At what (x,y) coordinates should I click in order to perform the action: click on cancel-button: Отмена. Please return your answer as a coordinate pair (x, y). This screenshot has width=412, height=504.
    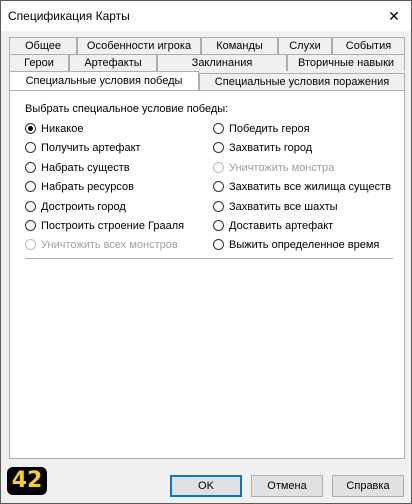
    Looking at the image, I should click on (287, 486).